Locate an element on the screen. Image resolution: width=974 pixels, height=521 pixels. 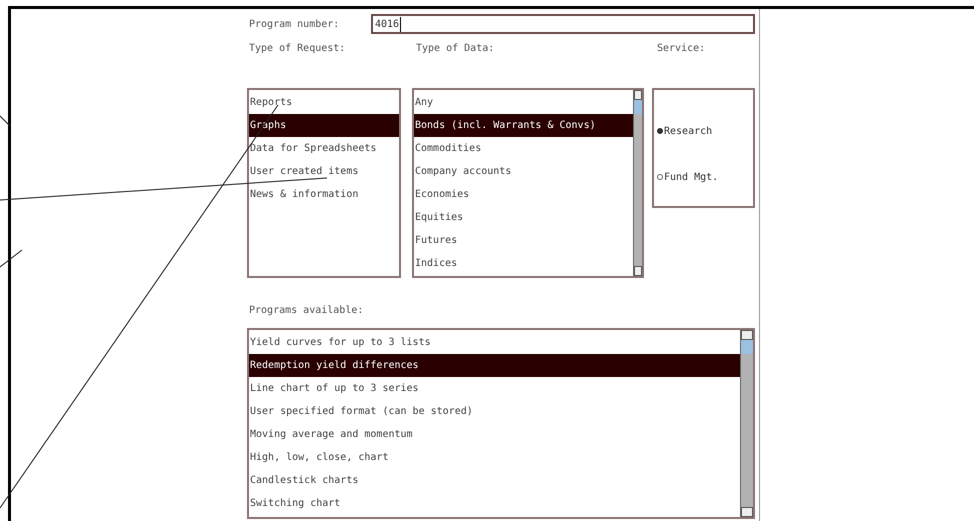
list-item: Line chart of up to 3 series is located at coordinates (494, 388).